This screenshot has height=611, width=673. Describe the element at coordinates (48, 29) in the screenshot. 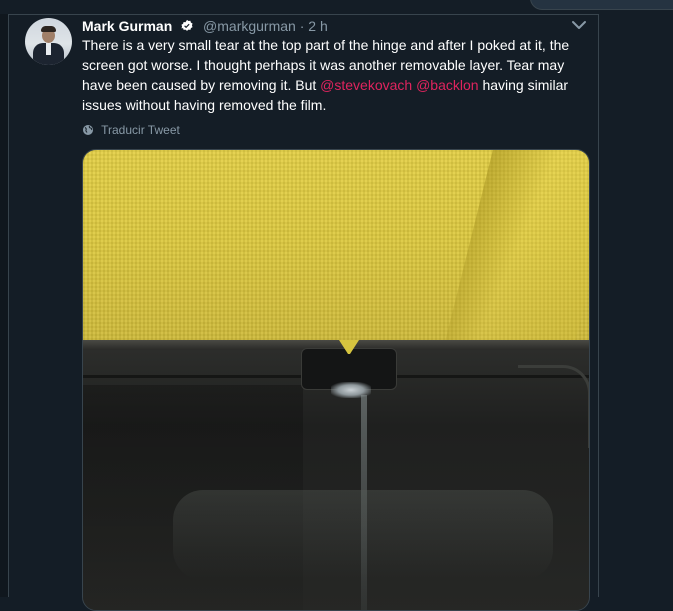

I see `avatar-hair` at that location.